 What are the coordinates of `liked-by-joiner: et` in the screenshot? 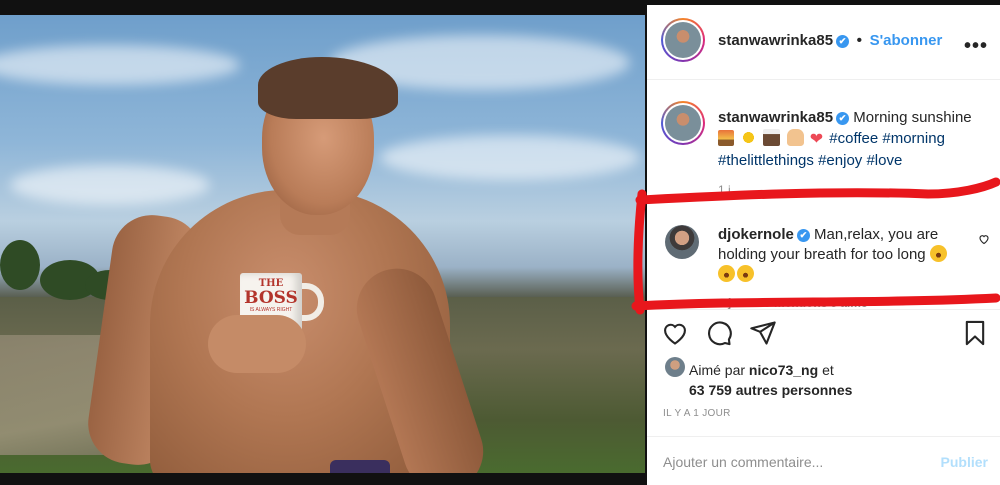 It's located at (828, 370).